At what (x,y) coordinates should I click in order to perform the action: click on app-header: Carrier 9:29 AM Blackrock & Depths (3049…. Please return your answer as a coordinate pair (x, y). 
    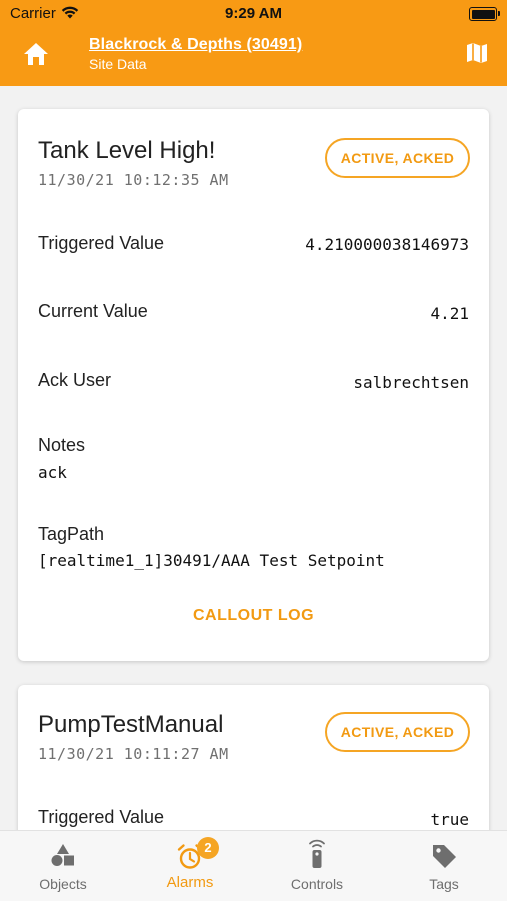
    Looking at the image, I should click on (253, 43).